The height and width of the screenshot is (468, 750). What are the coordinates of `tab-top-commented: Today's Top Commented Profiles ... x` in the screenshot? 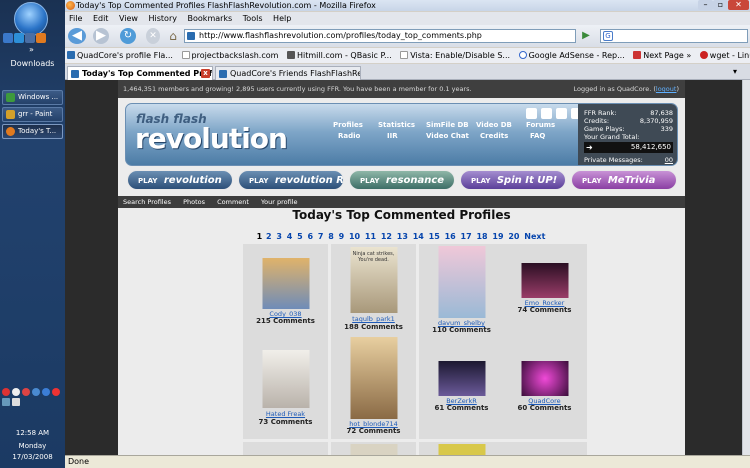 It's located at (140, 73).